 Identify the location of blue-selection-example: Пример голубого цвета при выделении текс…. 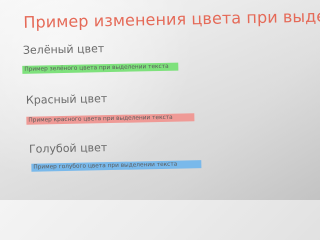
(116, 166).